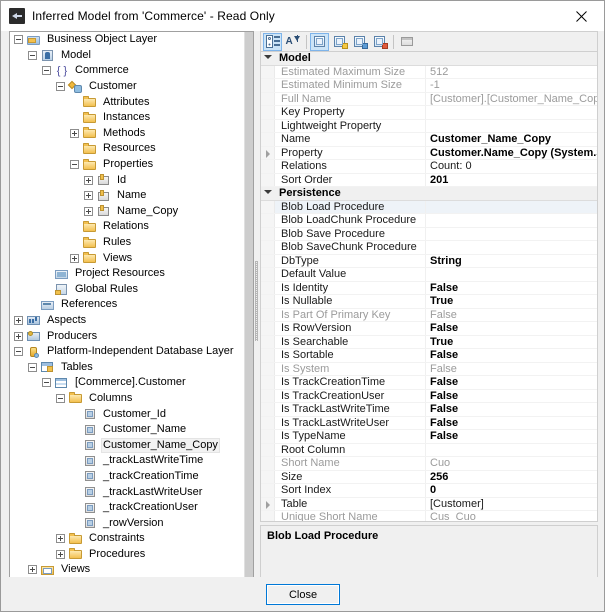 This screenshot has height=612, width=605. What do you see at coordinates (303, 594) in the screenshot?
I see `close-button: Close` at bounding box center [303, 594].